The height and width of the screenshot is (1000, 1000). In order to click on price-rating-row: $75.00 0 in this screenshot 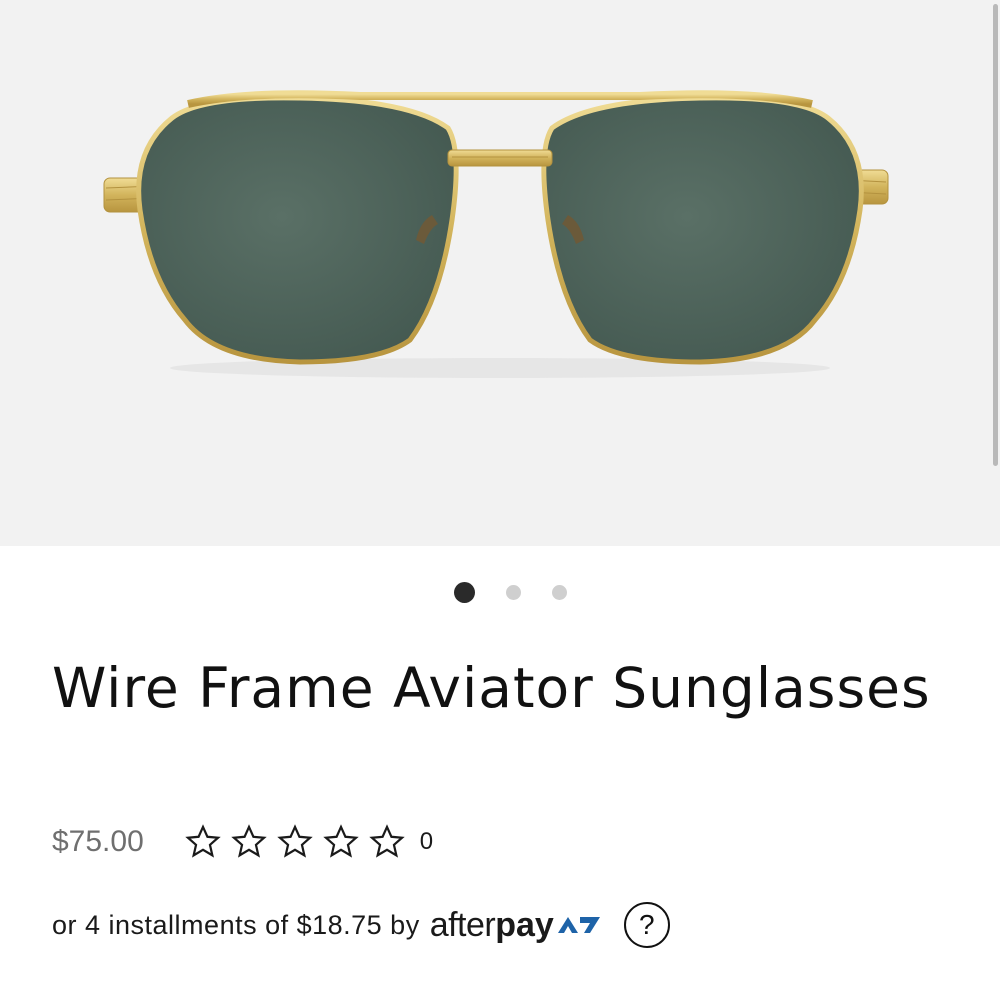, I will do `click(242, 842)`.